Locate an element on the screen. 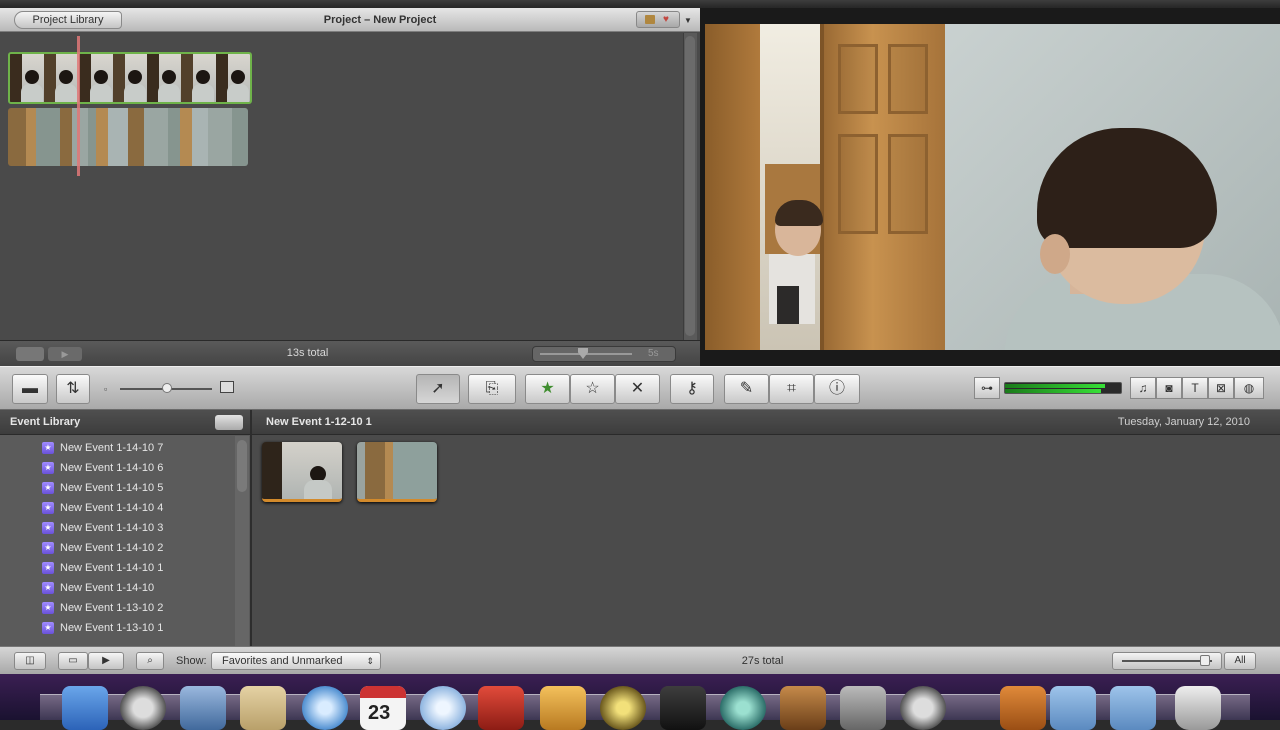 The image size is (1280, 730). maps-browser-button: ◍ is located at coordinates (1249, 388).